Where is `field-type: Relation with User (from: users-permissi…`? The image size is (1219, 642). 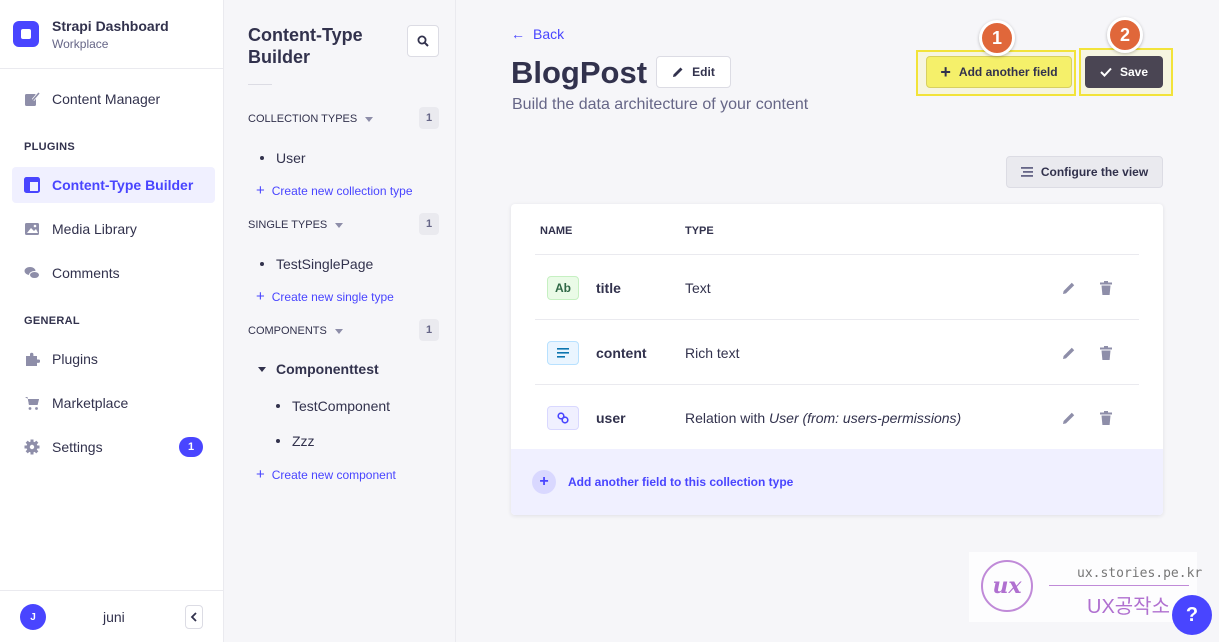 field-type: Relation with User (from: users-permissi… is located at coordinates (823, 418).